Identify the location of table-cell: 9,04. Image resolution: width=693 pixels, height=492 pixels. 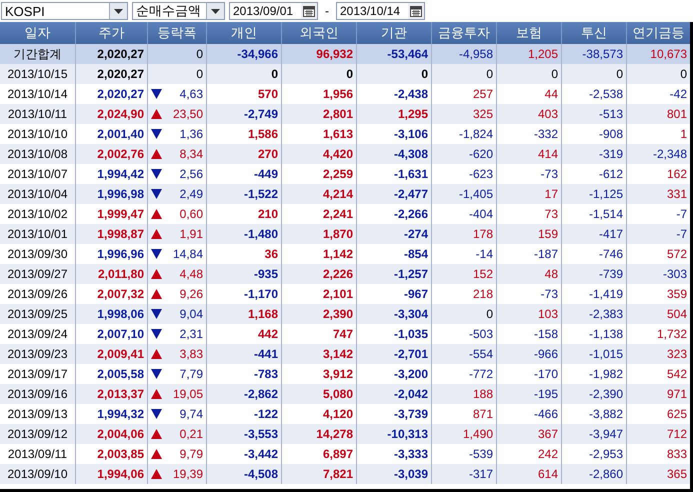
(185, 314).